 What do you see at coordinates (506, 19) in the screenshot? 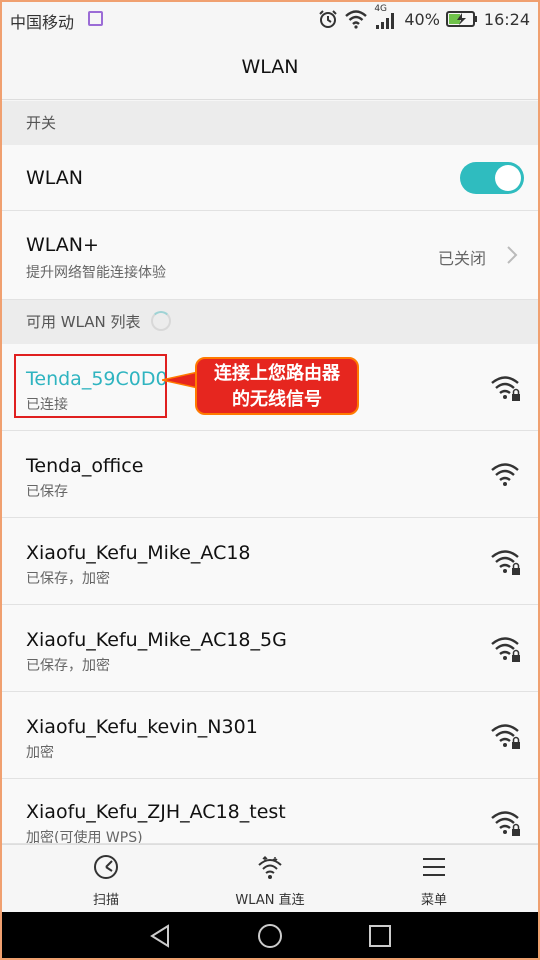
I see `clock-time: 16:24` at bounding box center [506, 19].